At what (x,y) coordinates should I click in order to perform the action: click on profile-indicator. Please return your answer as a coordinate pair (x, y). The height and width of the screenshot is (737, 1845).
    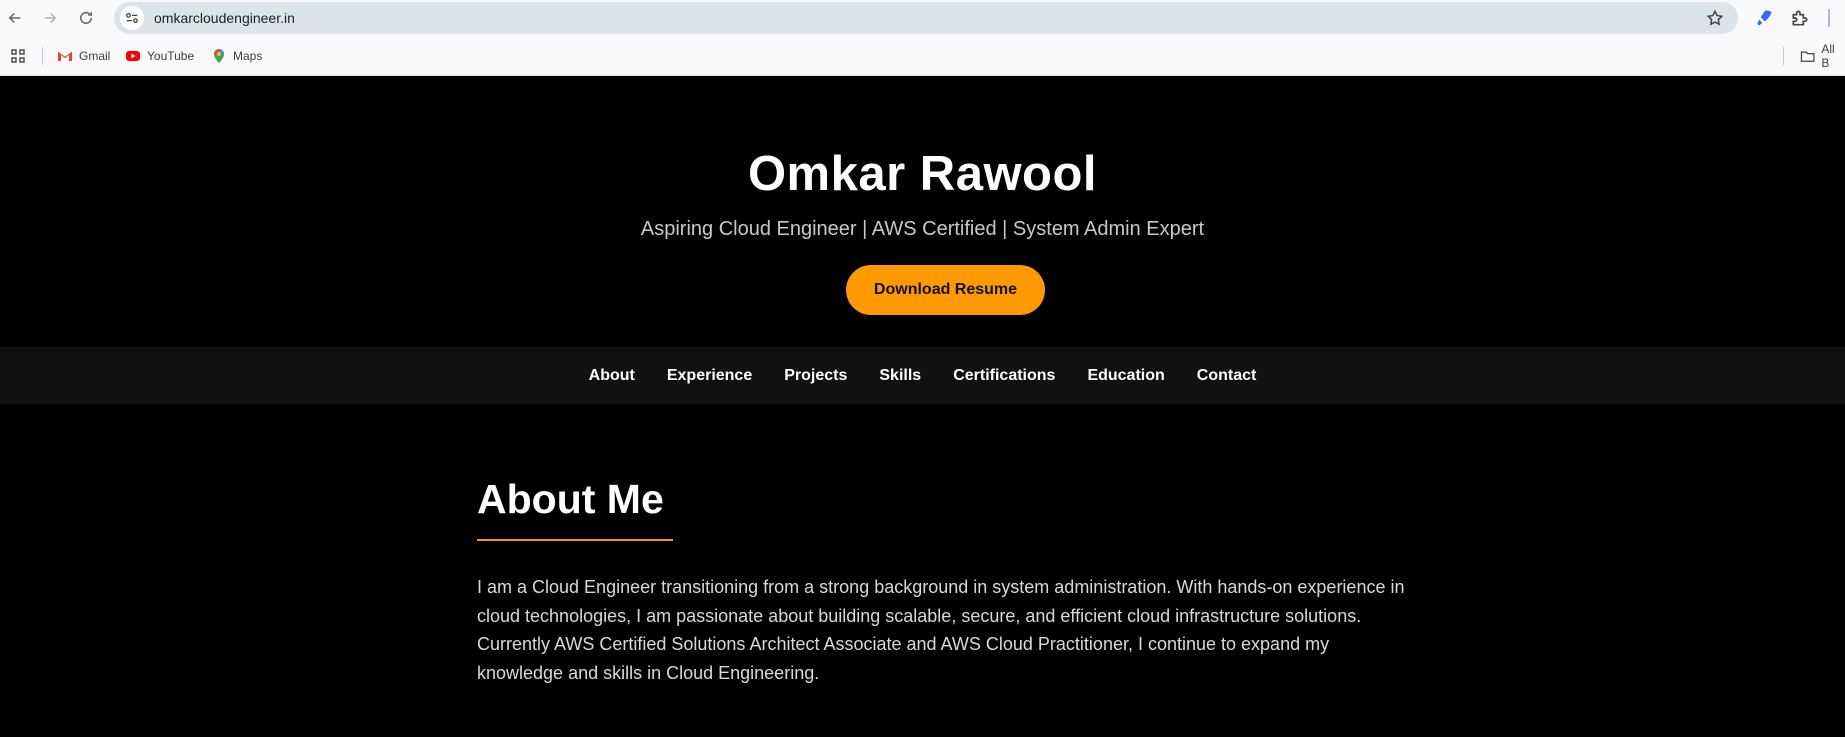
    Looking at the image, I should click on (1829, 18).